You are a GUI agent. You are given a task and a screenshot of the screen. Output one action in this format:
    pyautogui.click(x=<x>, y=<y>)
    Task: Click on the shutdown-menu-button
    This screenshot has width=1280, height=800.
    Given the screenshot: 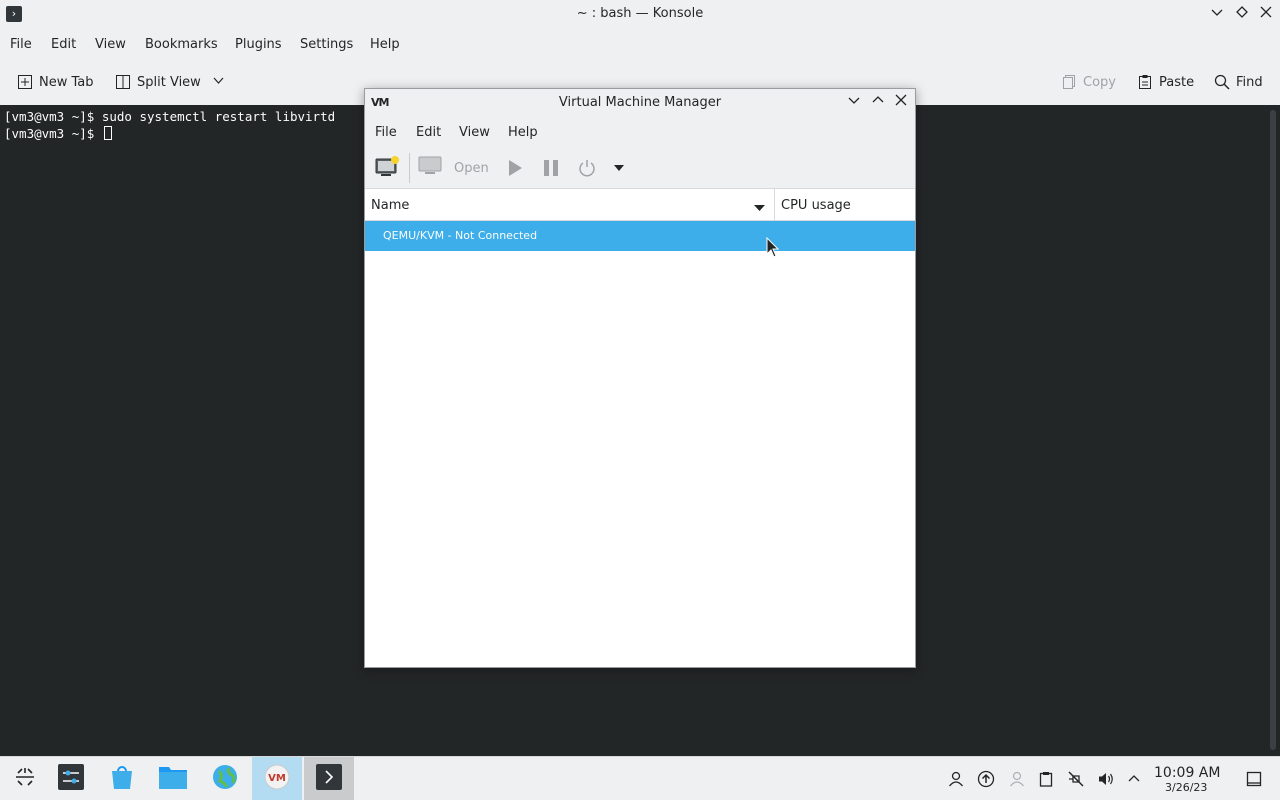 What is the action you would take?
    pyautogui.click(x=619, y=169)
    